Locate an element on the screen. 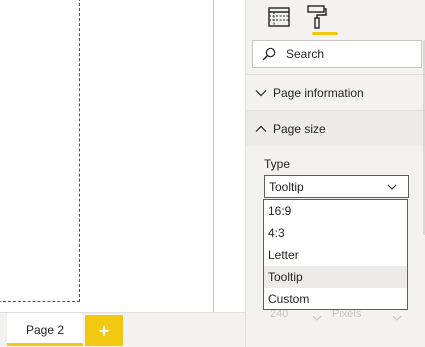 The width and height of the screenshot is (425, 347). search-placeholder: Search is located at coordinates (305, 54).